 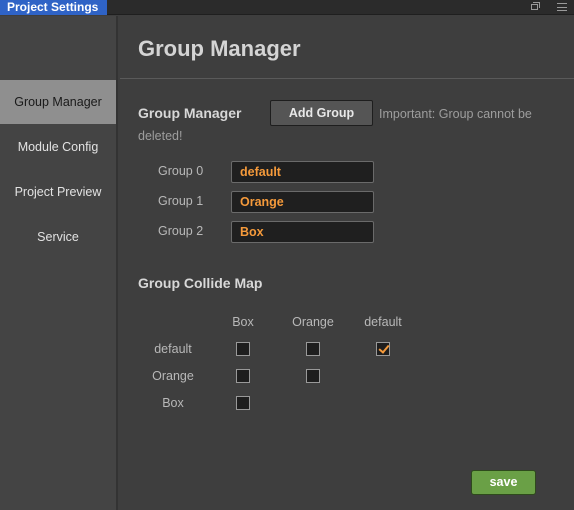 What do you see at coordinates (536, 7) in the screenshot?
I see `restore-icon` at bounding box center [536, 7].